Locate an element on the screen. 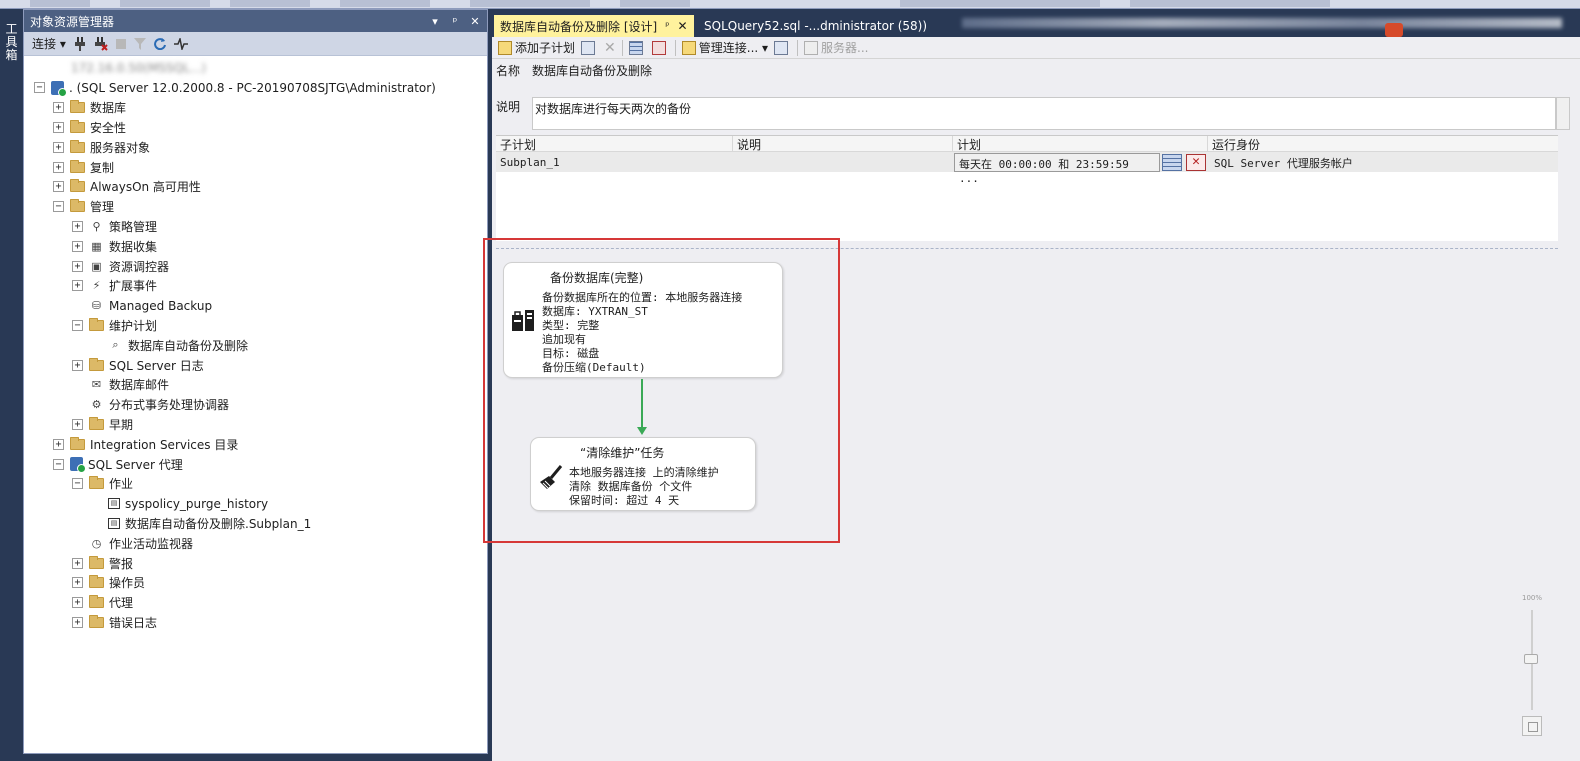  tree-node: + 早期 is located at coordinates (102, 424).